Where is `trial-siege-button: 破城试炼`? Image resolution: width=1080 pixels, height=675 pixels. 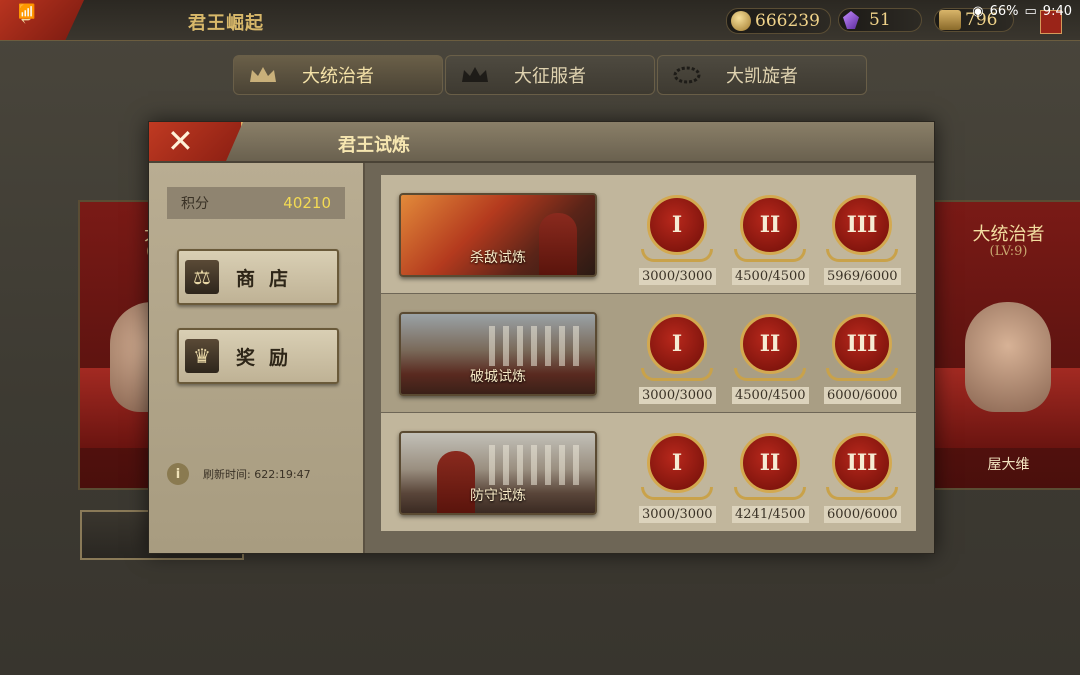 trial-siege-button: 破城试炼 is located at coordinates (498, 354).